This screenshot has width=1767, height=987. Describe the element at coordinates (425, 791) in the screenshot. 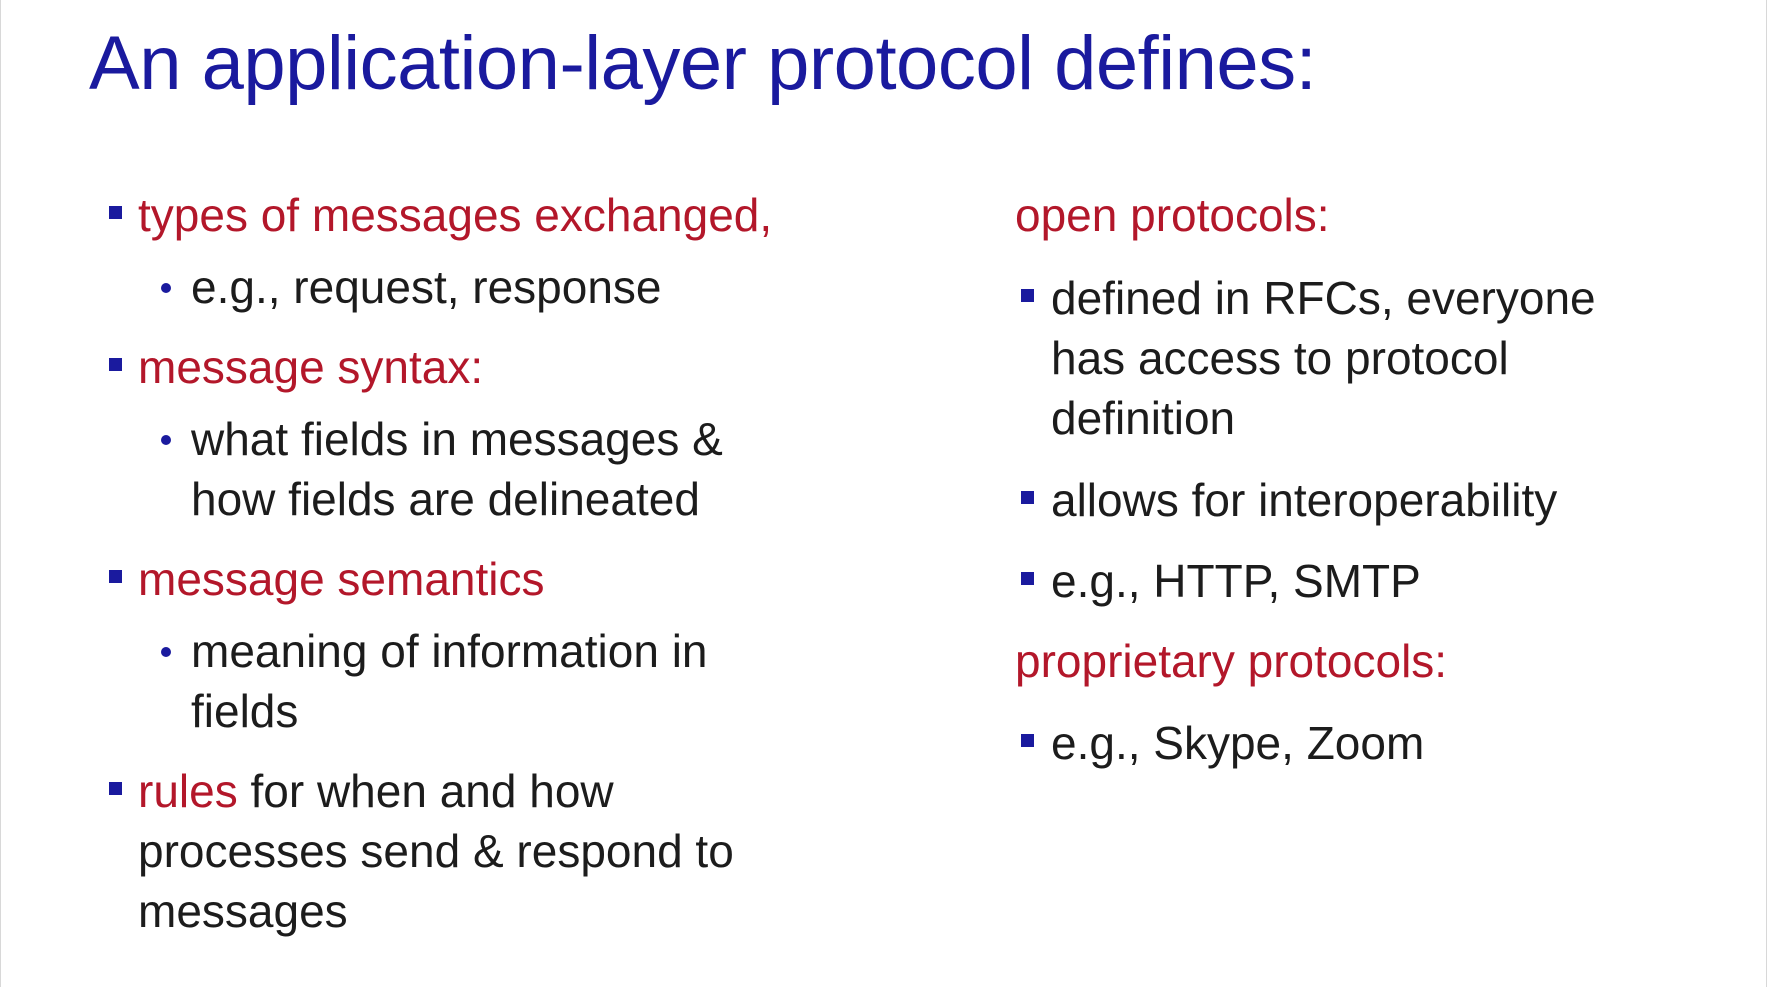

I see `rules-line1-rest: for when and how` at that location.